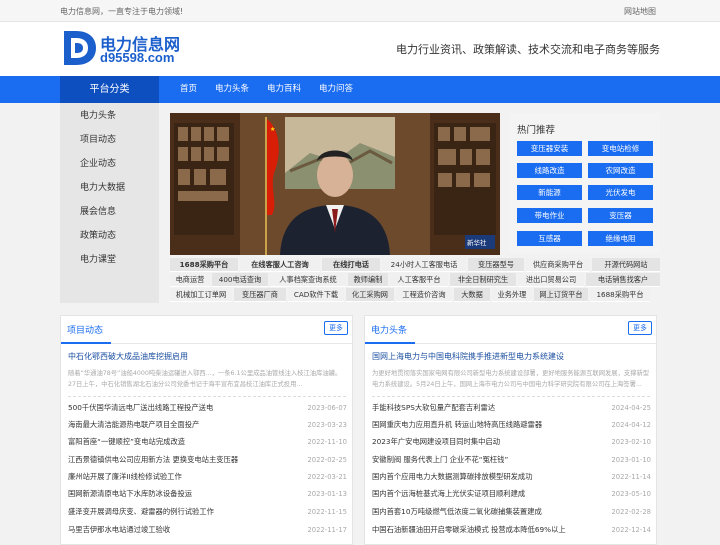 The height and width of the screenshot is (545, 720). I want to click on item-title: 国内首个远海桩基式海上光伏实证项目顺利建成, so click(448, 494).